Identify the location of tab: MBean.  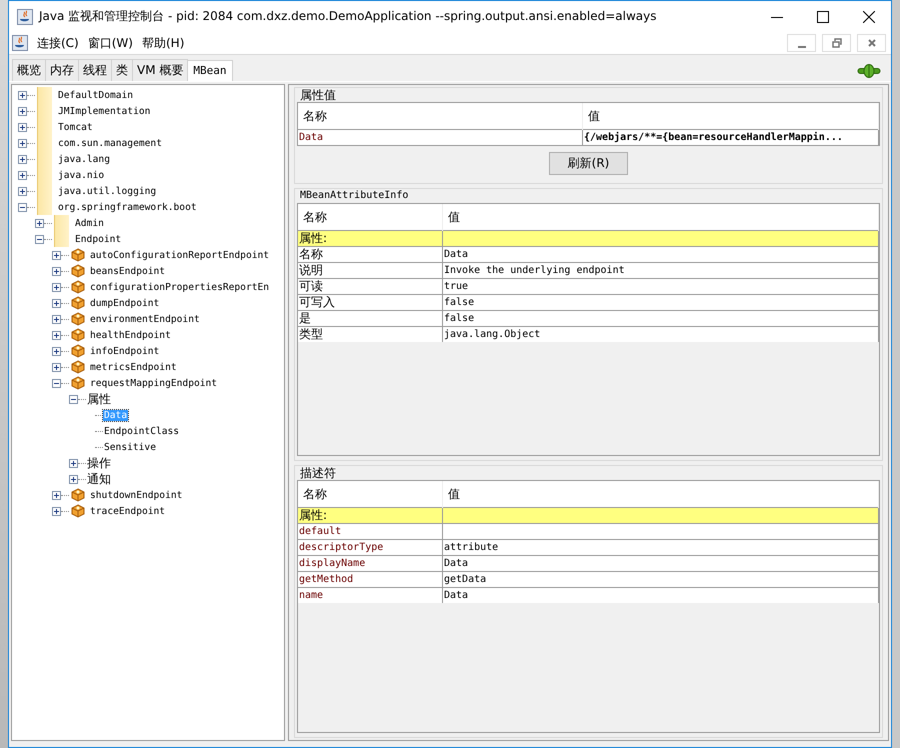
(210, 70).